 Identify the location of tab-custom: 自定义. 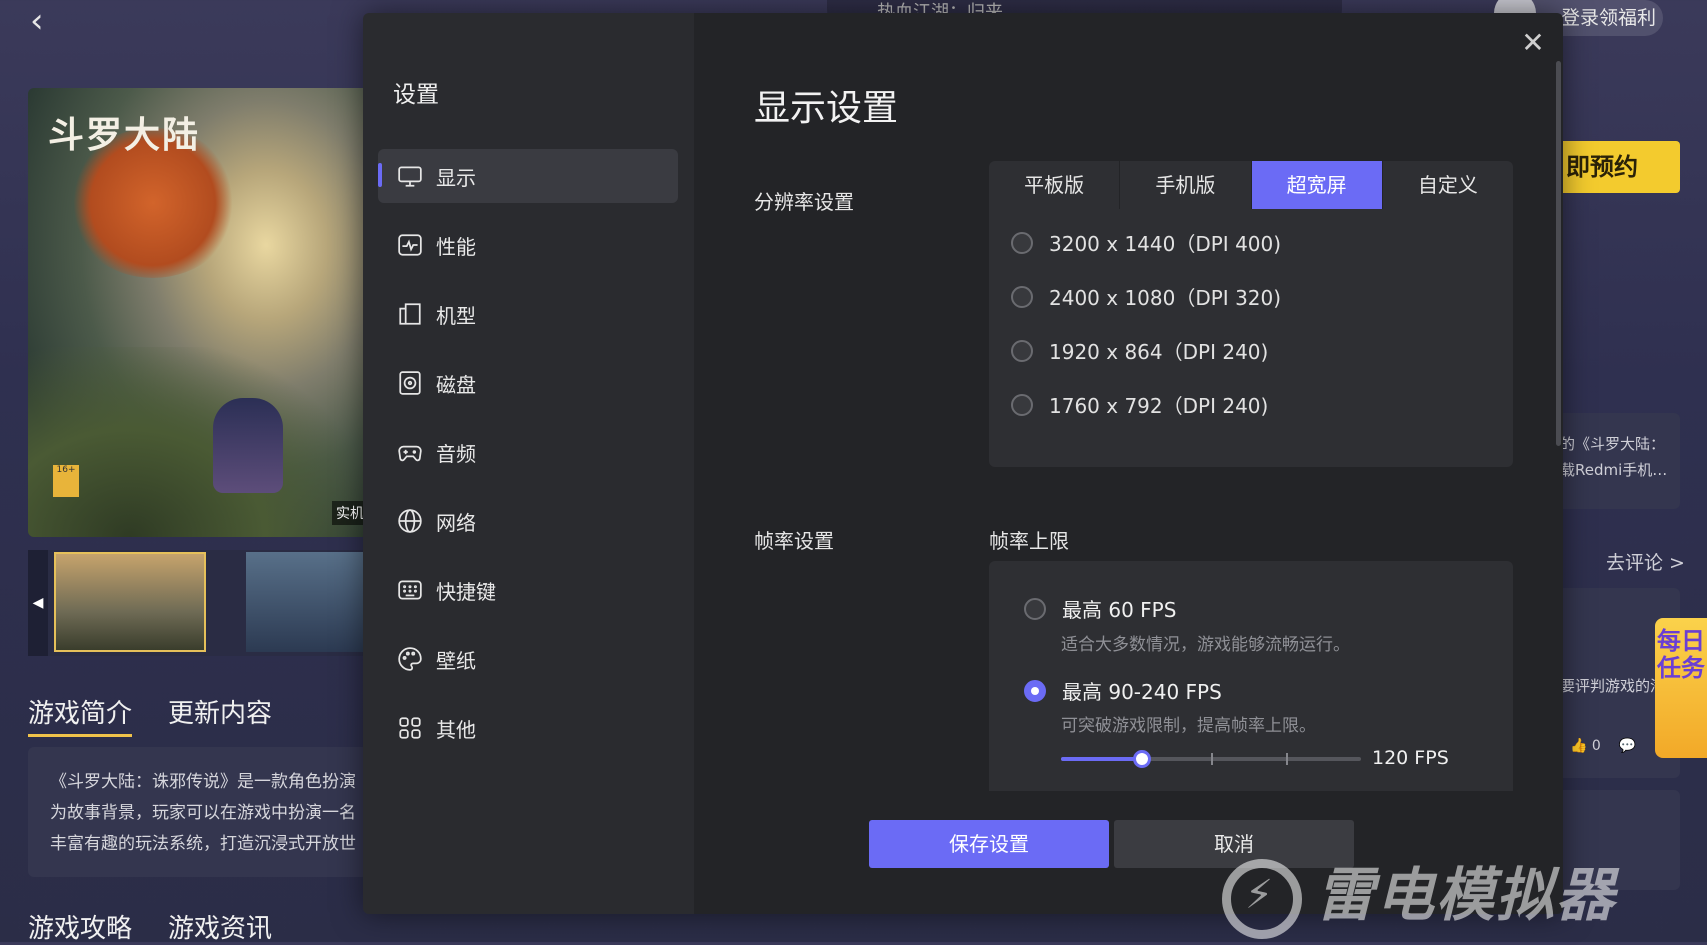
(1448, 185).